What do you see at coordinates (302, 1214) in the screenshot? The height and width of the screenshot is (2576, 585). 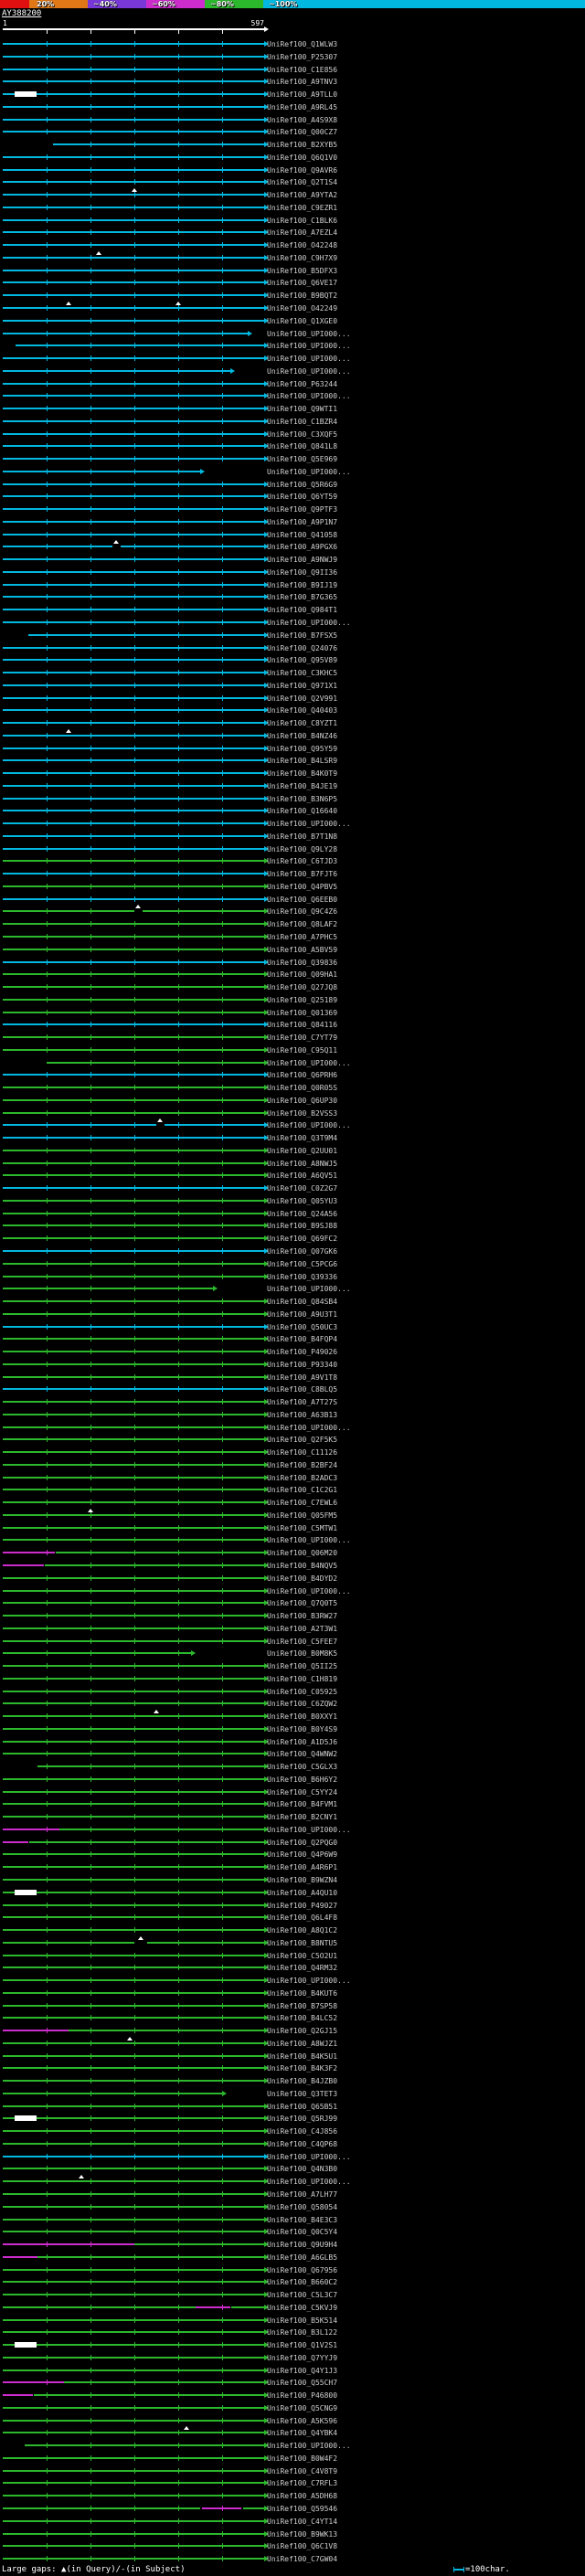 I see `hit-accession-label: UniRef100_Q24A56` at bounding box center [302, 1214].